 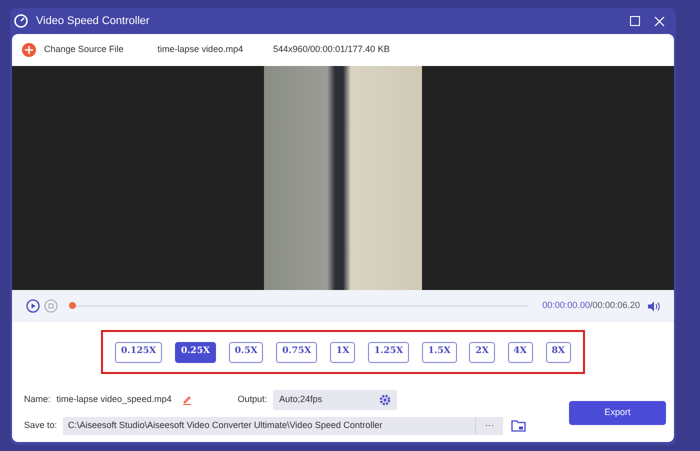 I want to click on speed-option: 4X, so click(x=520, y=352).